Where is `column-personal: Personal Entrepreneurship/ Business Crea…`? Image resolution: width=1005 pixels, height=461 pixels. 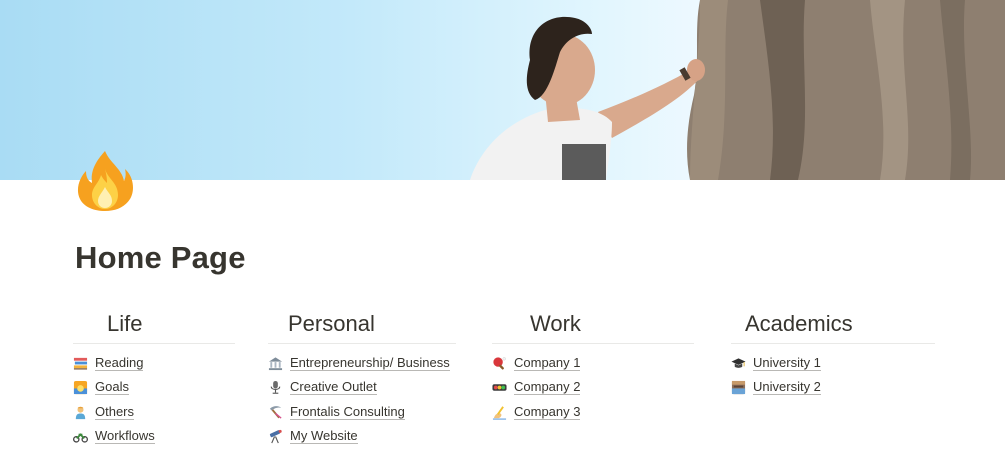
column-personal: Personal Entrepreneurship/ Business Crea… is located at coordinates (362, 377).